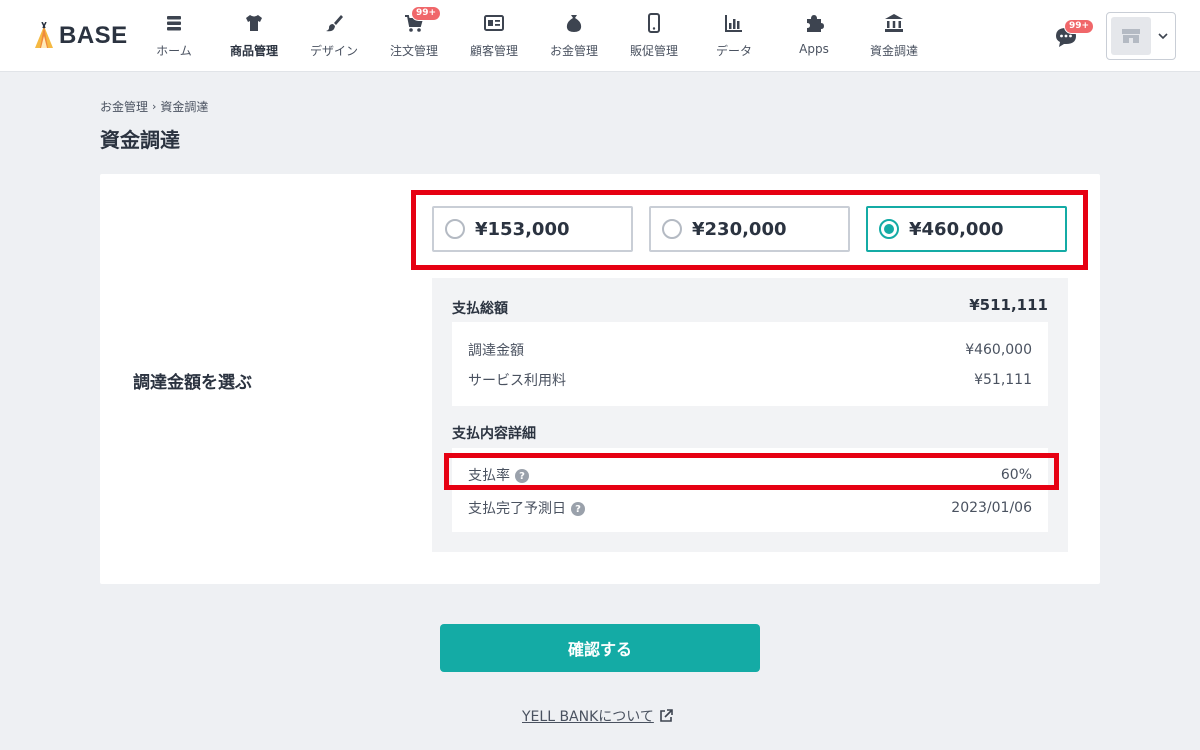  I want to click on nav-funding: 資金調達, so click(894, 36).